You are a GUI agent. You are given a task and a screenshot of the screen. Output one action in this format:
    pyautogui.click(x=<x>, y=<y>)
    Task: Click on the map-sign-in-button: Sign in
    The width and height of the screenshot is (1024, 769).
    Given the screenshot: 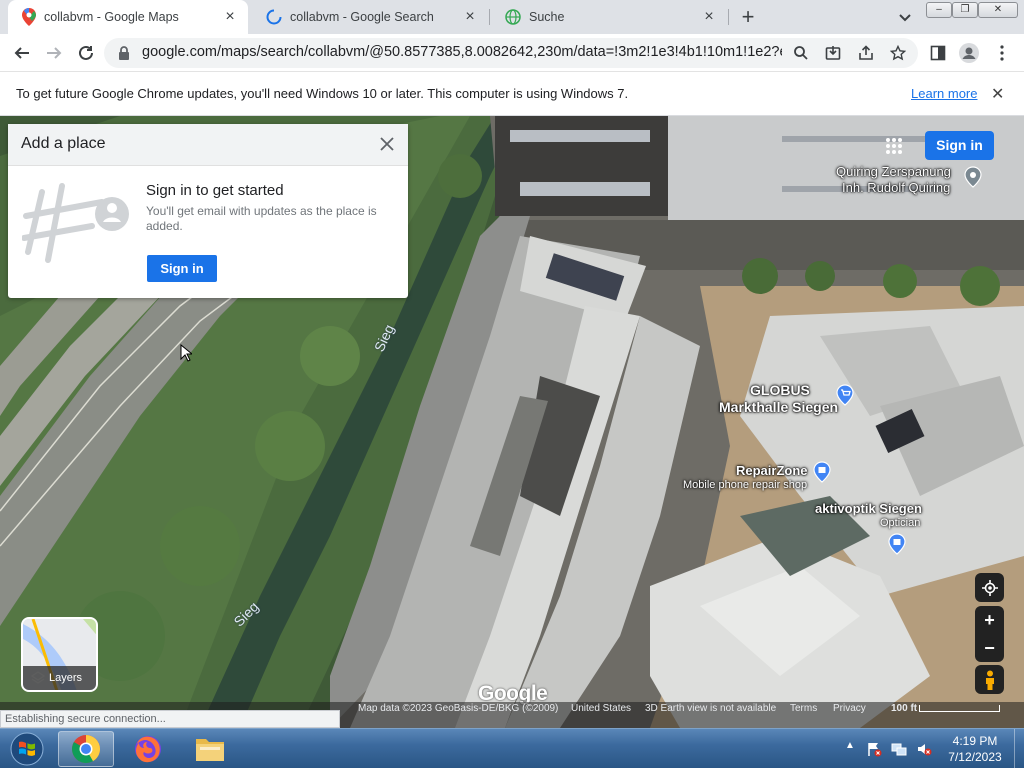 What is the action you would take?
    pyautogui.click(x=959, y=145)
    